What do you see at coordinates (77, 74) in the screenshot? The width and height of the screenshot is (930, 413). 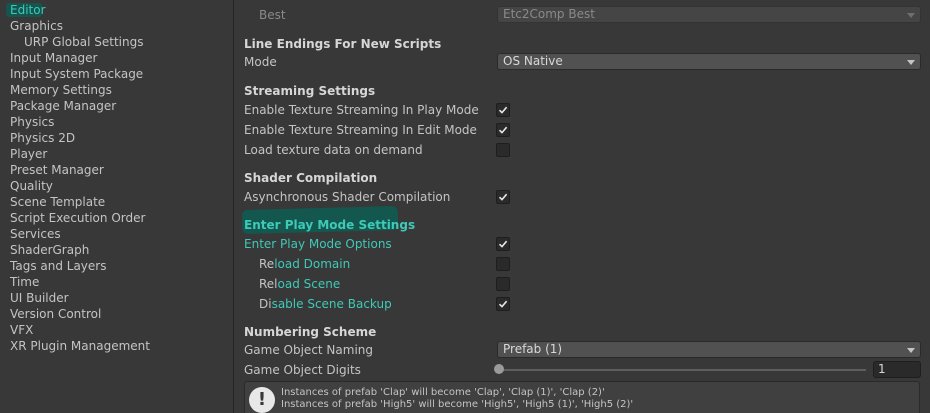 I see `sidebar-item-label: Input System Package` at bounding box center [77, 74].